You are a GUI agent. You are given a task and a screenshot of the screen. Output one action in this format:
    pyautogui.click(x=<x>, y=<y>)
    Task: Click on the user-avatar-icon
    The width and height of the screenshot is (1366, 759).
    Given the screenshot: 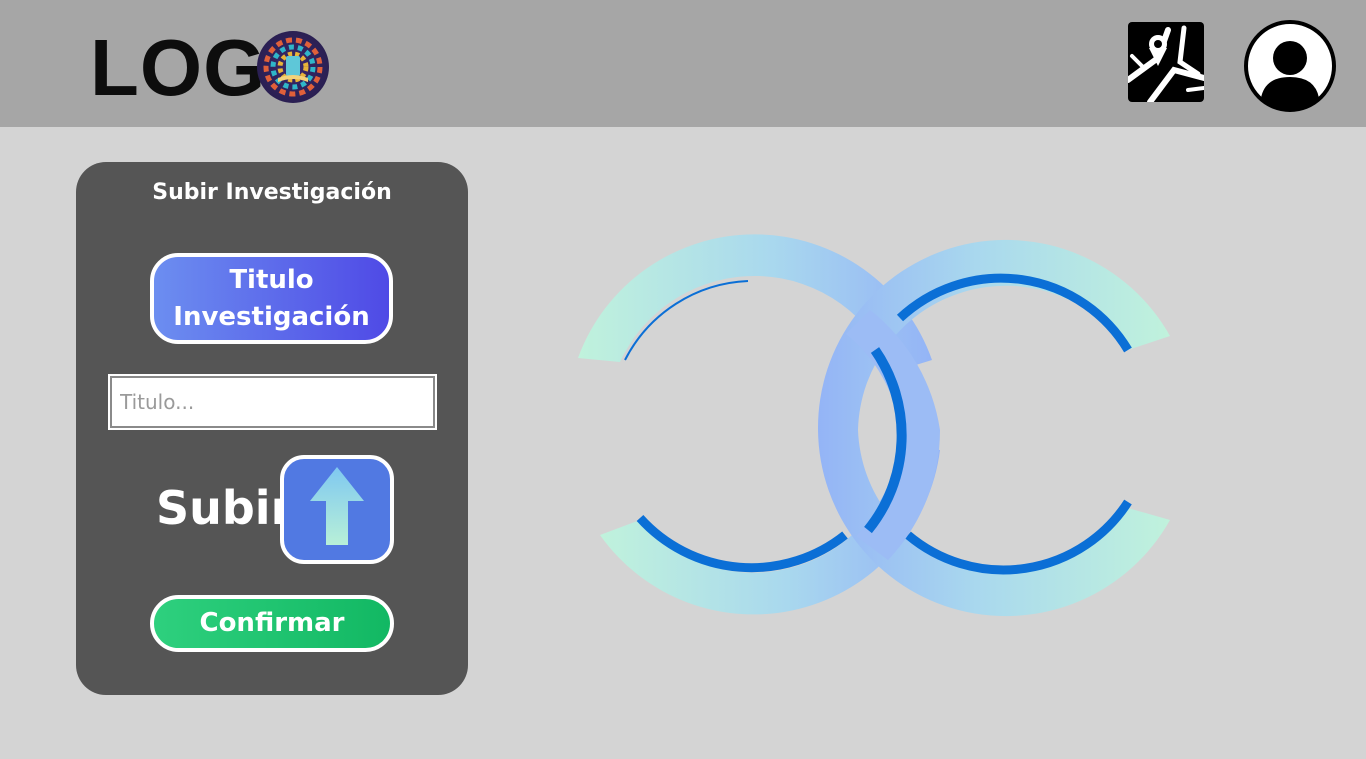 What is the action you would take?
    pyautogui.click(x=1290, y=66)
    